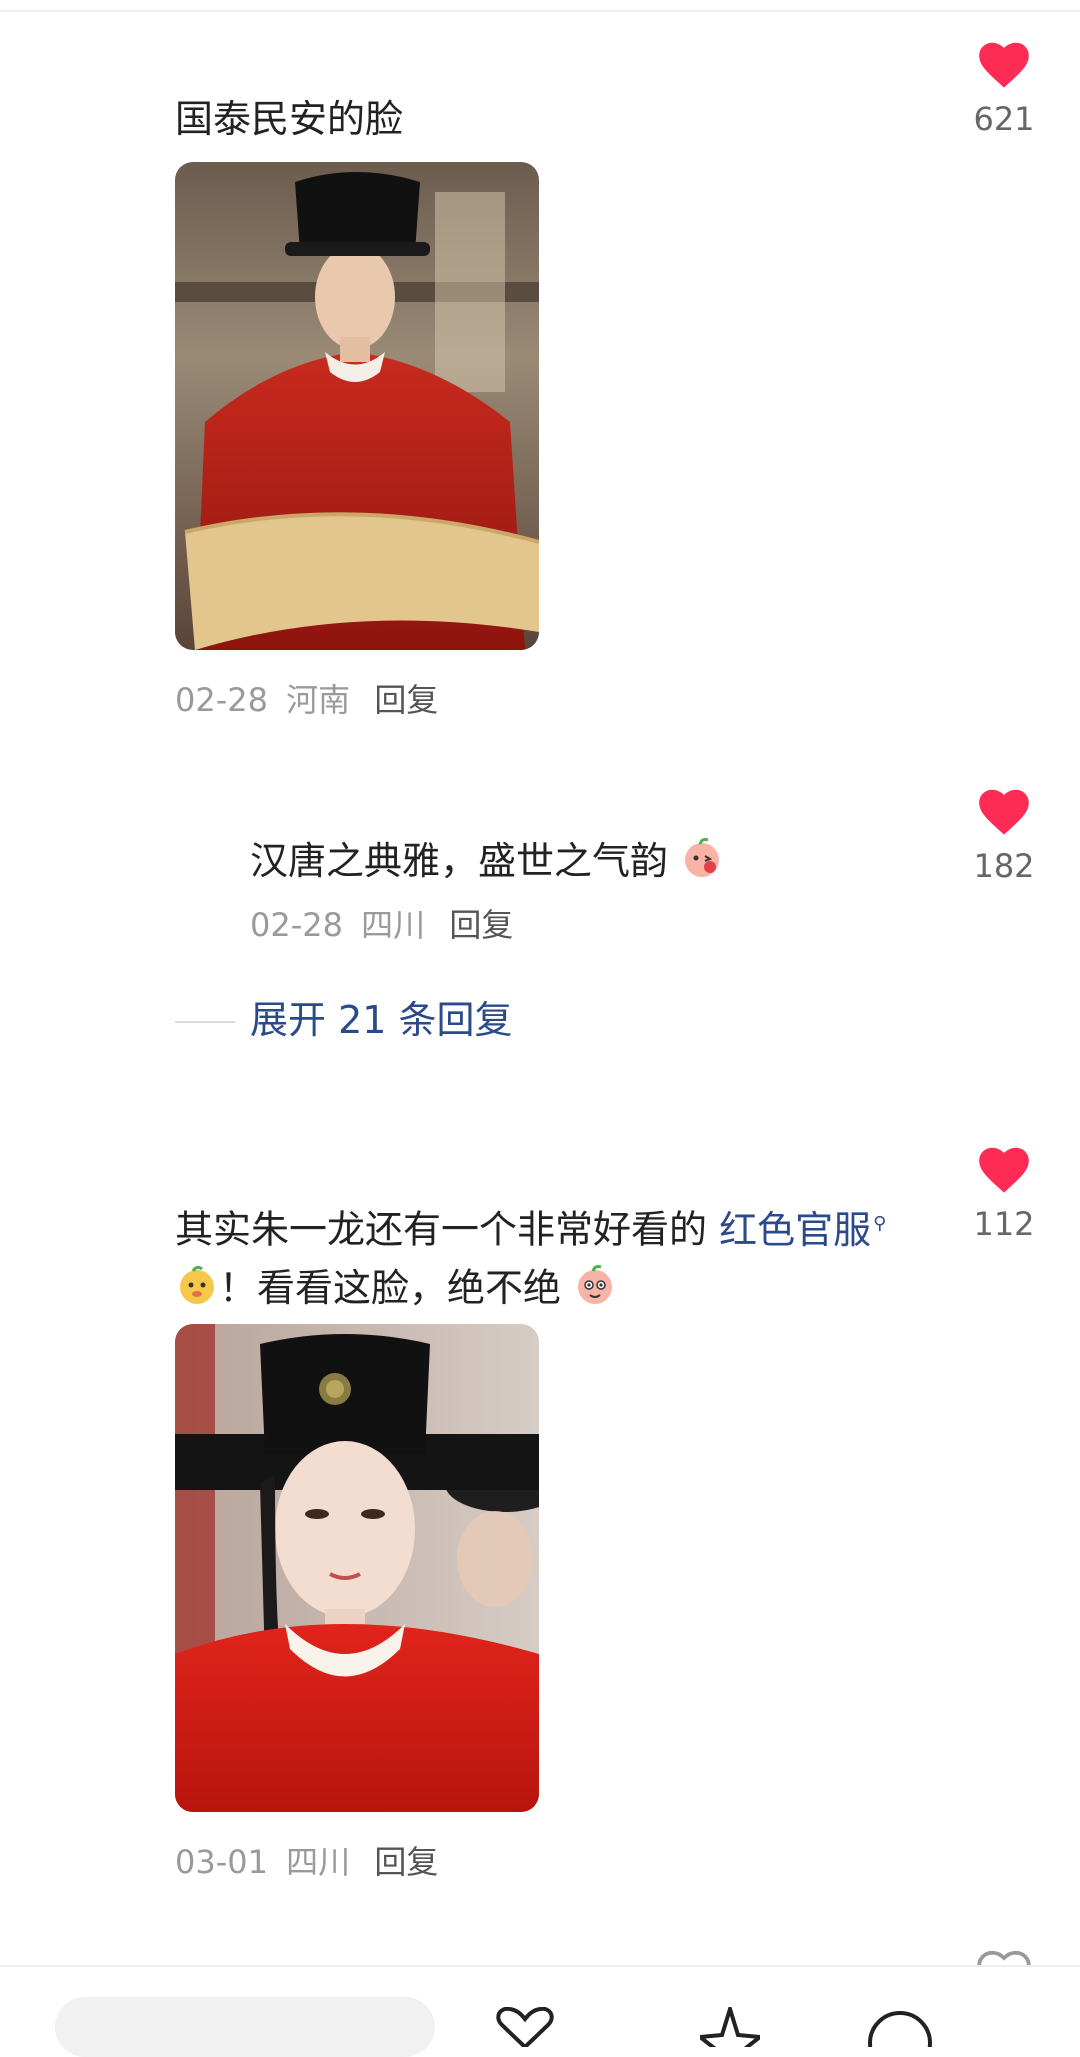 The width and height of the screenshot is (1080, 2057). What do you see at coordinates (1004, 1224) in the screenshot?
I see `like-count: 112` at bounding box center [1004, 1224].